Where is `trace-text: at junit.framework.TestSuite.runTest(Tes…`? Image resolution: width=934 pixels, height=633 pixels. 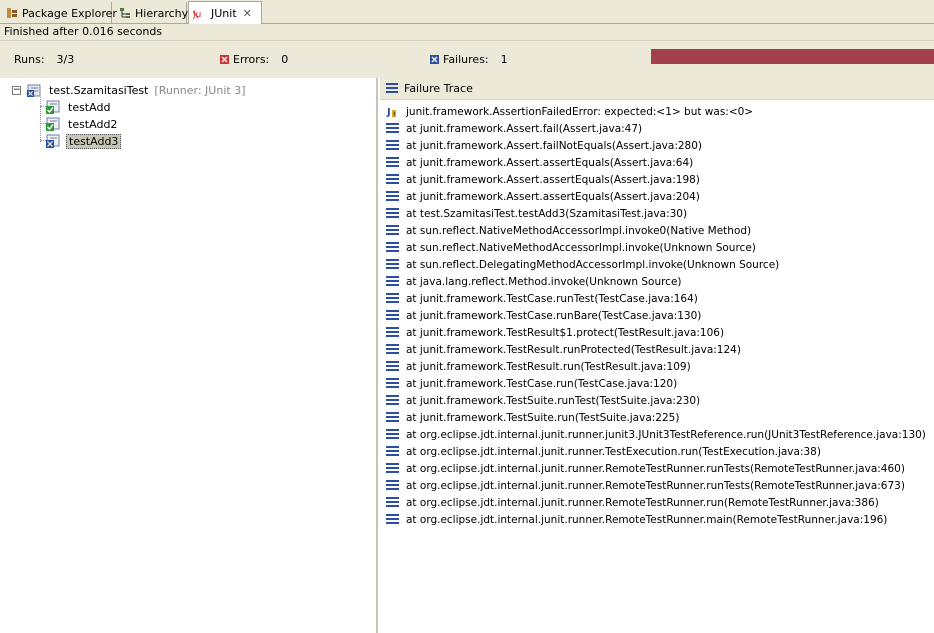 trace-text: at junit.framework.TestSuite.runTest(Tes… is located at coordinates (553, 400).